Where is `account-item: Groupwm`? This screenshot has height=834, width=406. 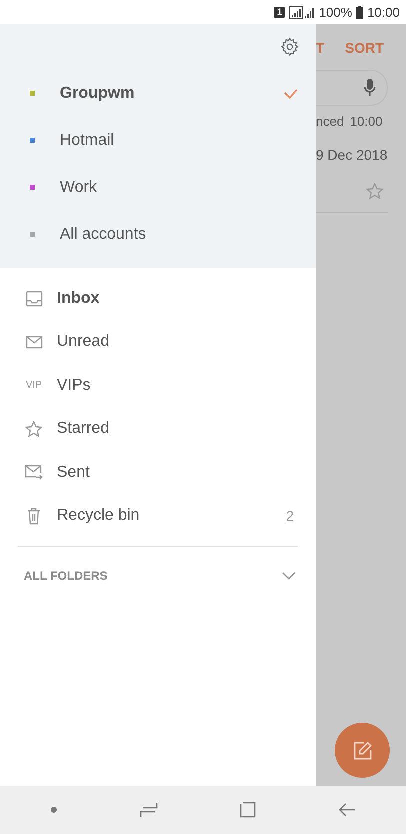 account-item: Groupwm is located at coordinates (158, 93).